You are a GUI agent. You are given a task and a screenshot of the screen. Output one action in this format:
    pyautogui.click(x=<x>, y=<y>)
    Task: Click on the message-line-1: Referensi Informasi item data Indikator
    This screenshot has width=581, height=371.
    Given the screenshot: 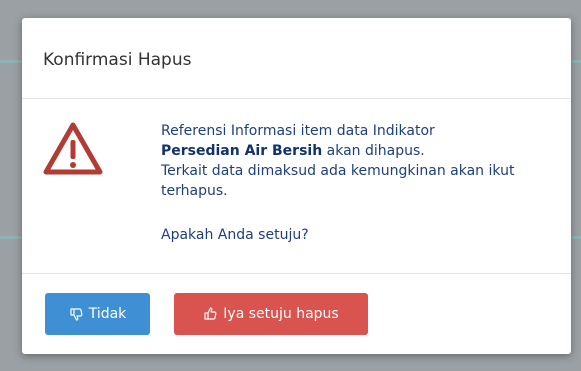 What is the action you would take?
    pyautogui.click(x=298, y=131)
    